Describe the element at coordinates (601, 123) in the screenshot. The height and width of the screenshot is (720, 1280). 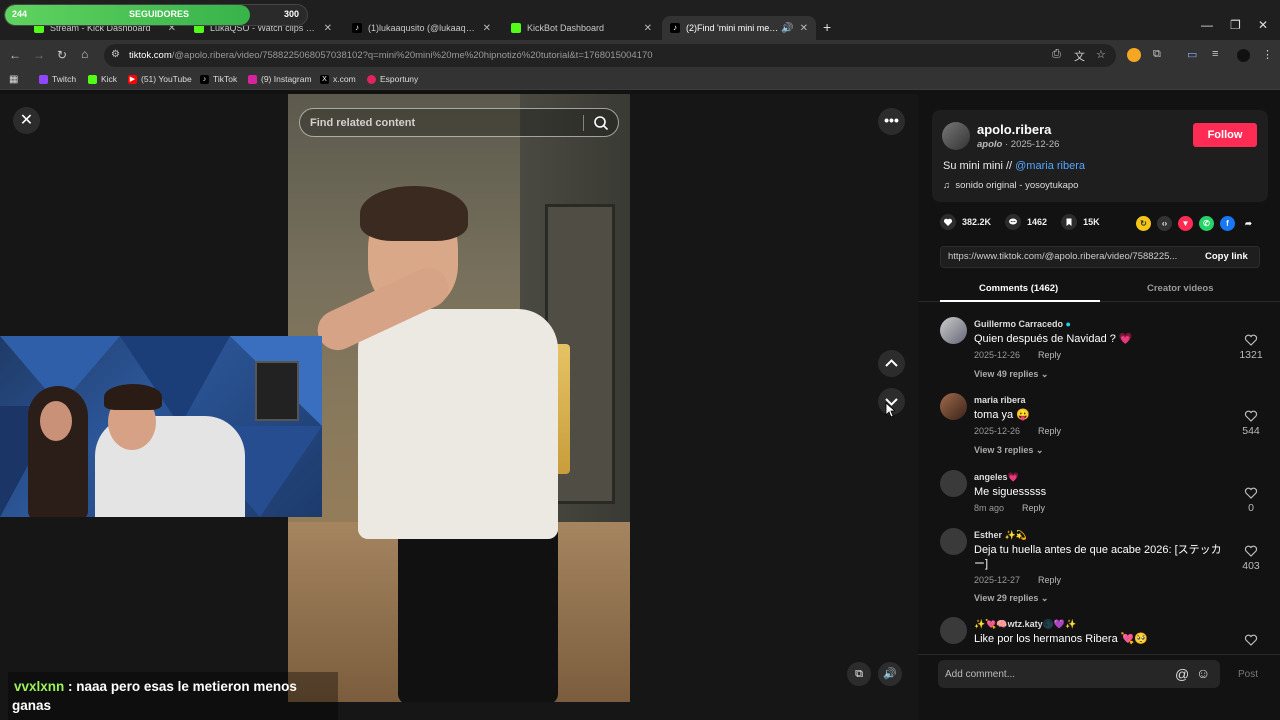
I see `search-icon` at that location.